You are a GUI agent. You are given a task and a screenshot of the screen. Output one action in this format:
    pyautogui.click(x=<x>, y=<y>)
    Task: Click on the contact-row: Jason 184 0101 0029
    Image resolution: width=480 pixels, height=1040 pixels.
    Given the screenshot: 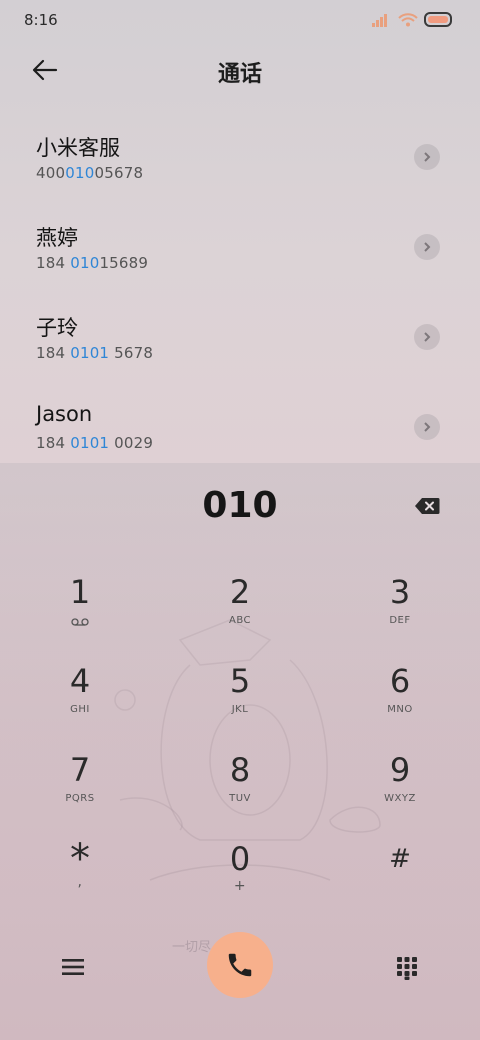 What is the action you would take?
    pyautogui.click(x=240, y=427)
    